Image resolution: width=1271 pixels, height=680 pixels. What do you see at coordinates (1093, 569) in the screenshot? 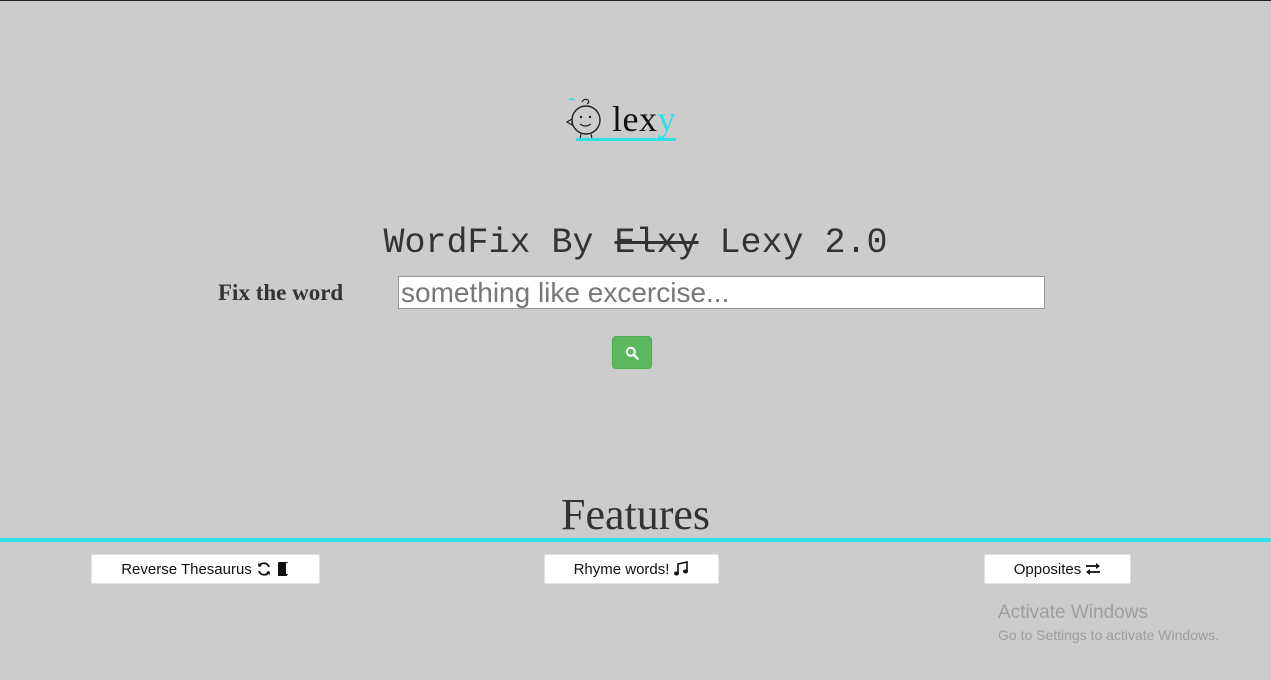
I see `swap-arrows-icon` at bounding box center [1093, 569].